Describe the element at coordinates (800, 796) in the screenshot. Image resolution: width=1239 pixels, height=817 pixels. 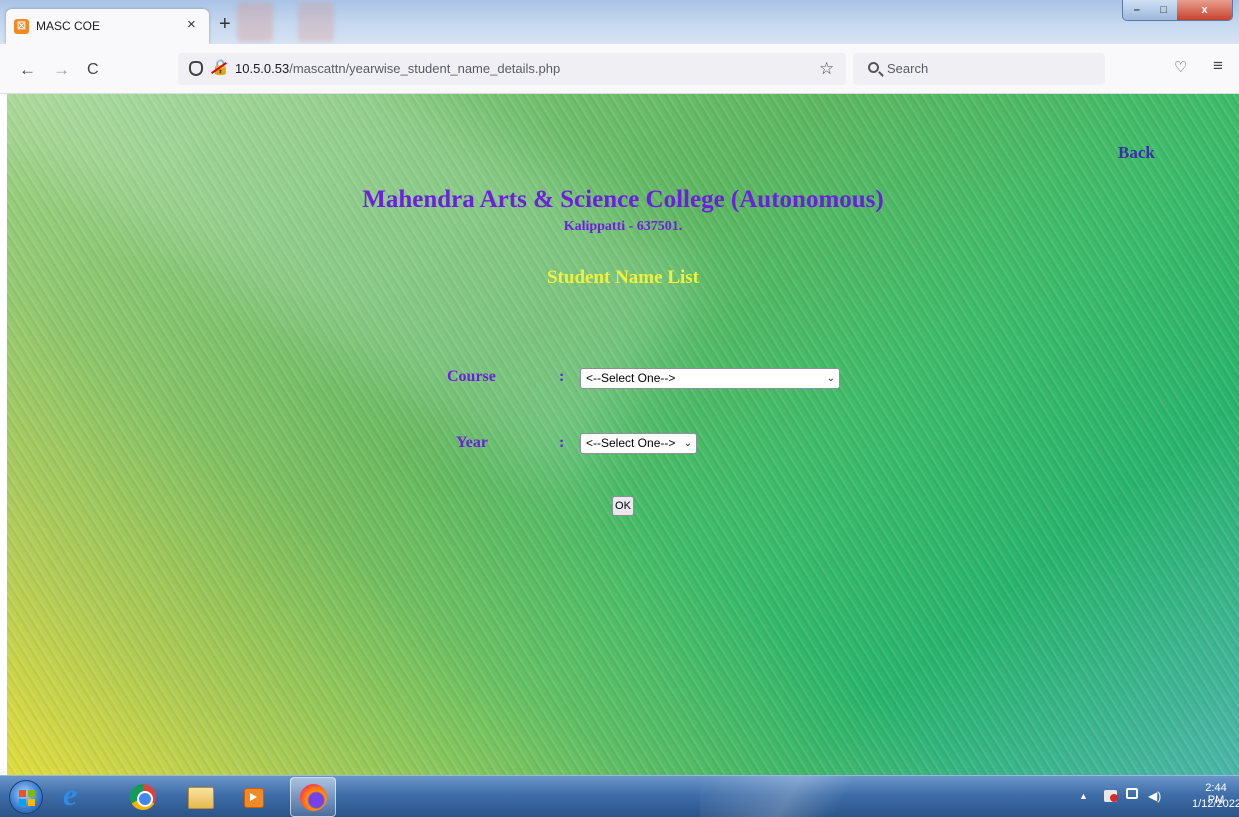
I see `taskbar-glow` at that location.